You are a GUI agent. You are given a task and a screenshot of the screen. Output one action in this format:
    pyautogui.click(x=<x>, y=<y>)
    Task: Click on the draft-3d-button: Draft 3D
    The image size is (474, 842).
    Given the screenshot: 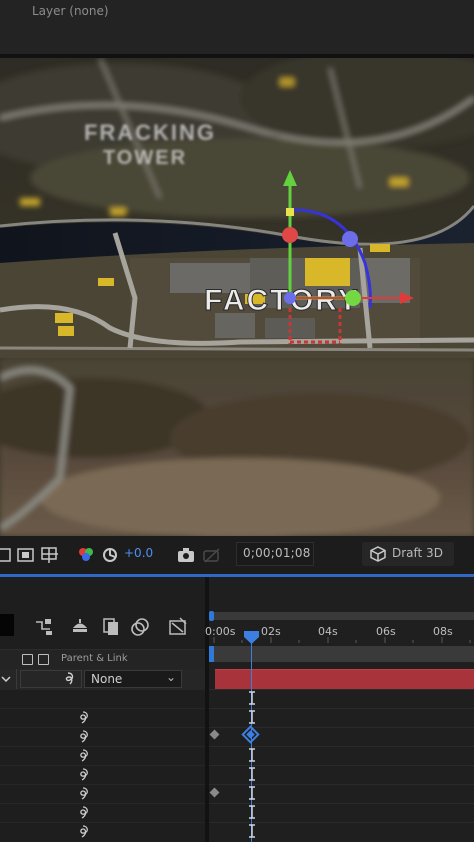 What is the action you would take?
    pyautogui.click(x=408, y=554)
    